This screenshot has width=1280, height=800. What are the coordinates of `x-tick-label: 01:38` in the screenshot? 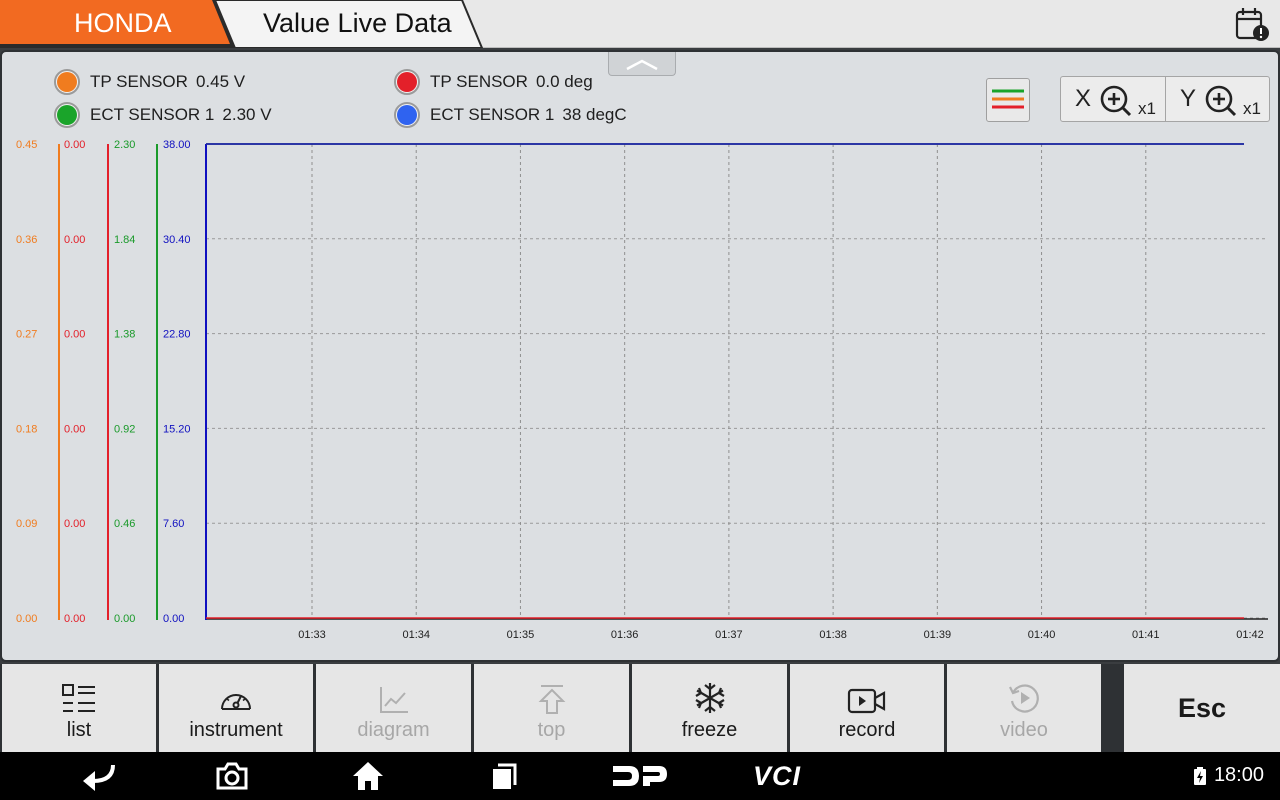 It's located at (833, 635).